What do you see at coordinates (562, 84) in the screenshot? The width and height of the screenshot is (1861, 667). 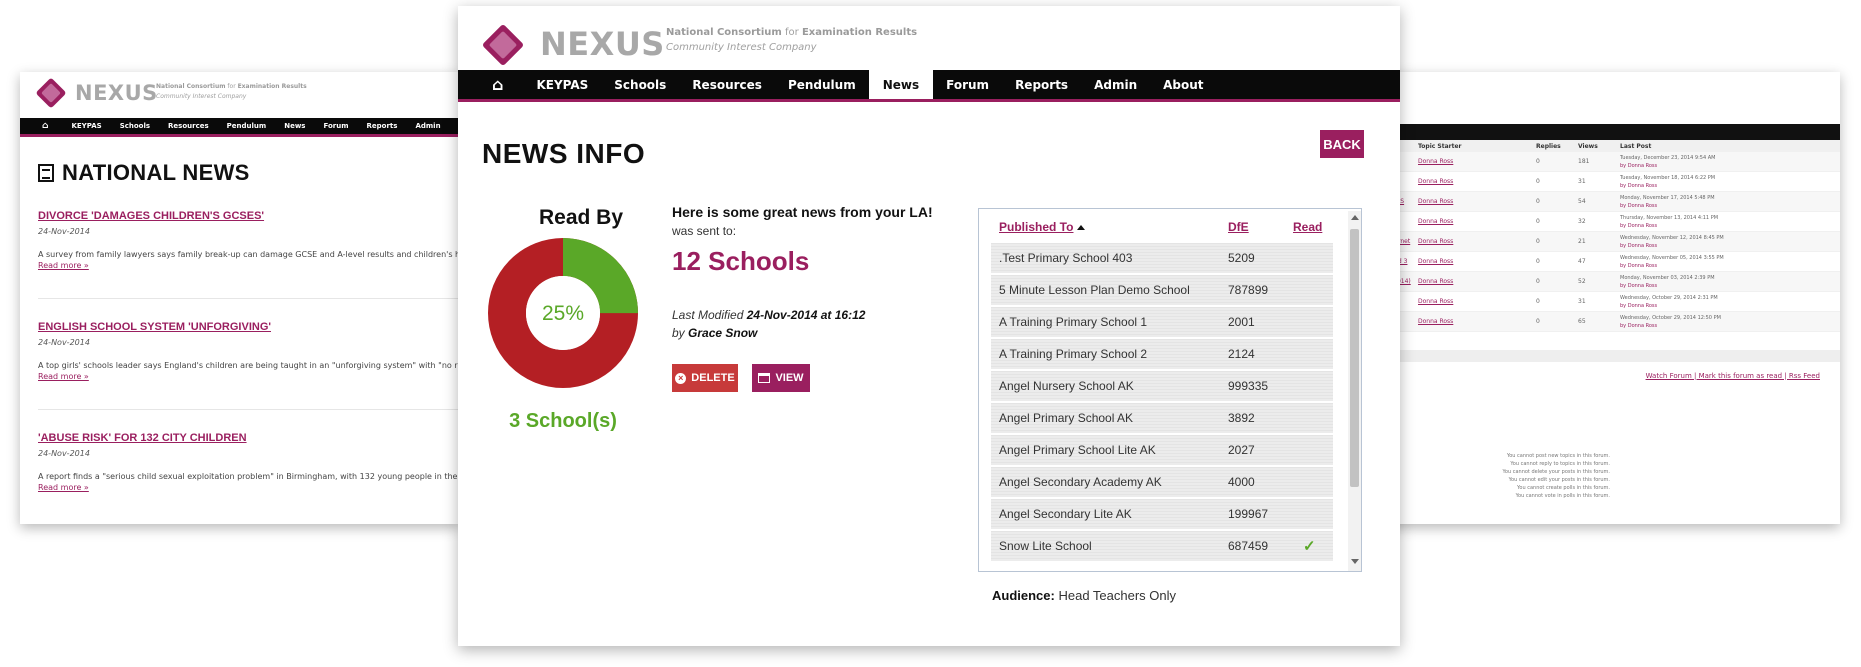 I see `nav-keypas: KEYPAS` at bounding box center [562, 84].